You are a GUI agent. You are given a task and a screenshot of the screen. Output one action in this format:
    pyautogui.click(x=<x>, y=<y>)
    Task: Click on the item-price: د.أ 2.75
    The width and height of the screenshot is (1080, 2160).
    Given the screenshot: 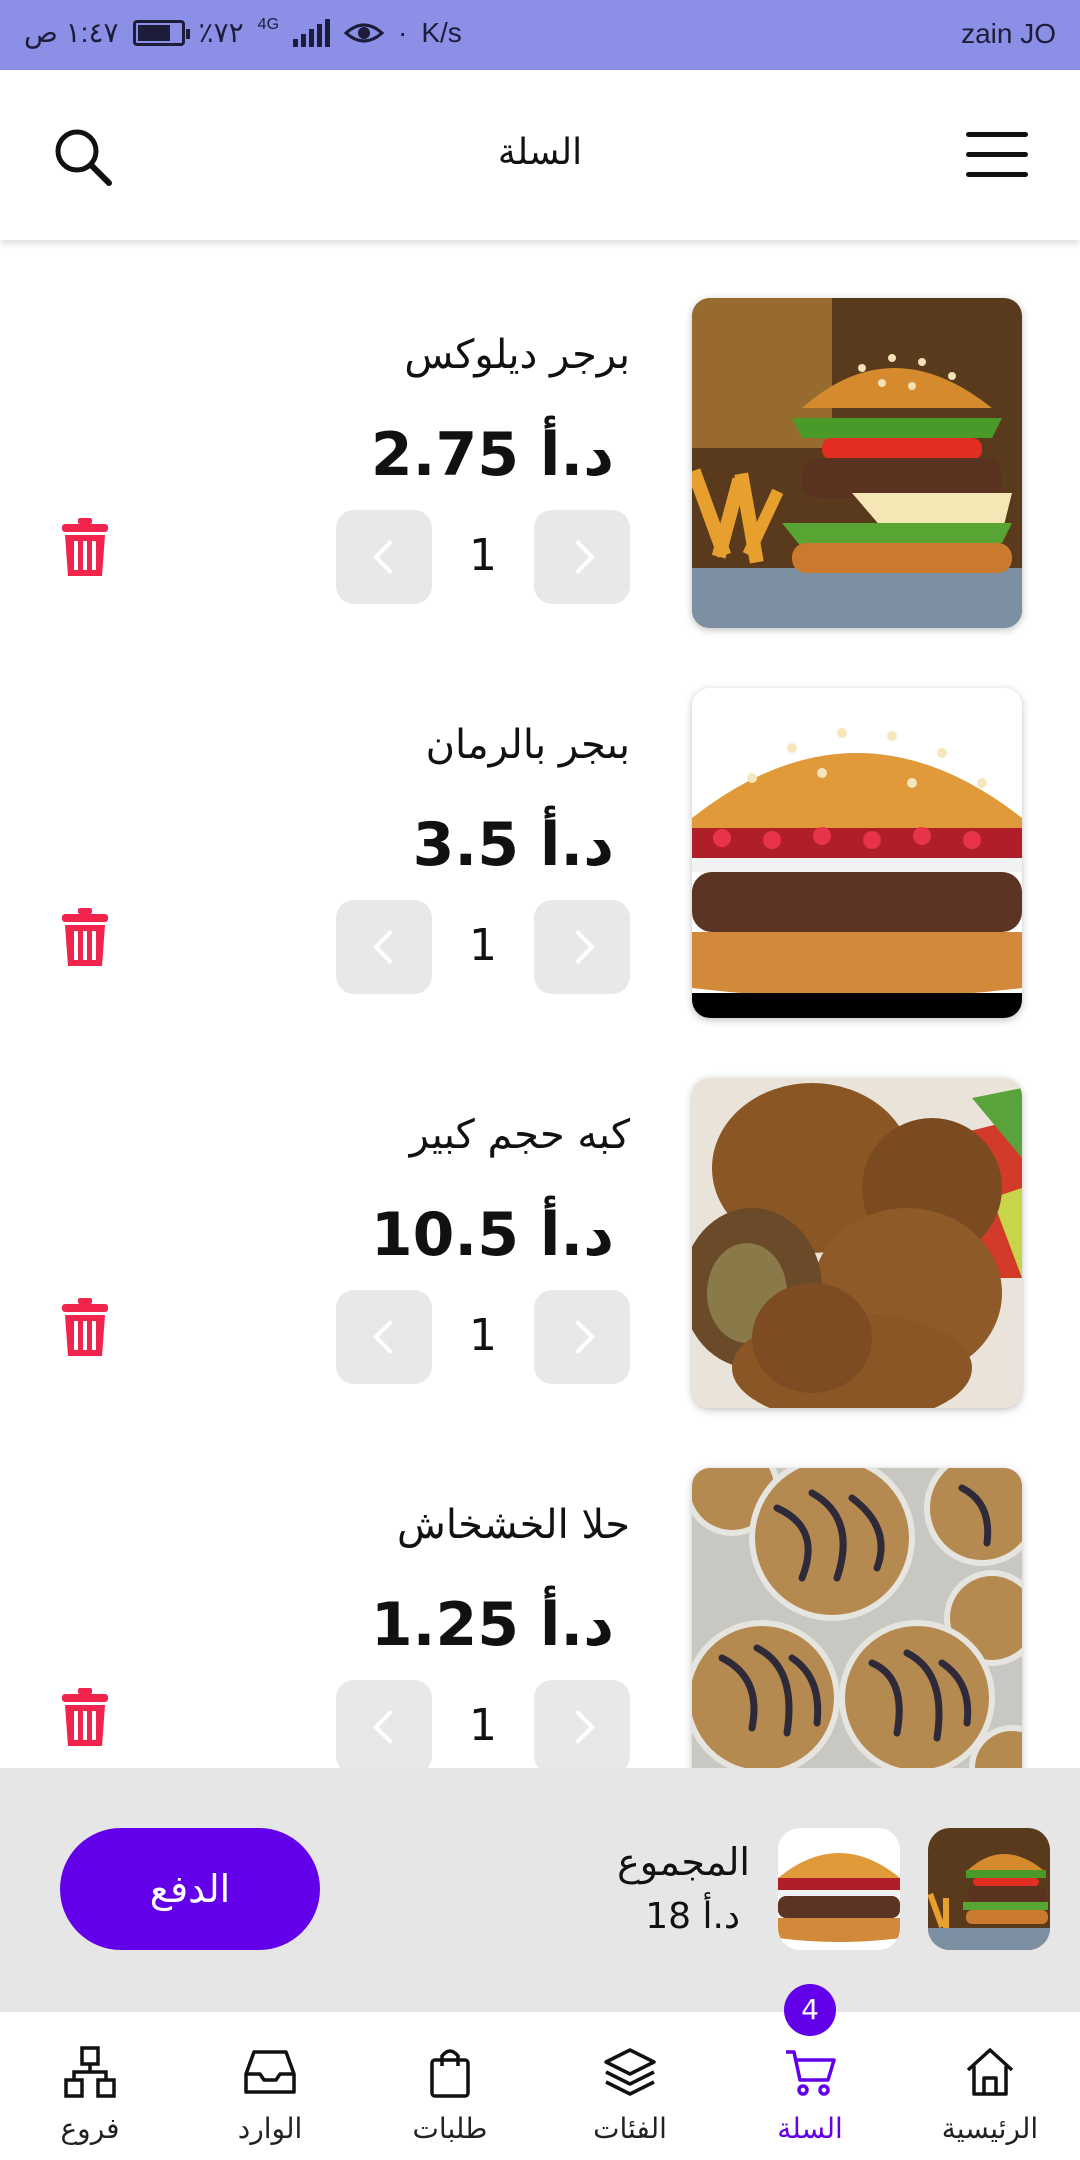 What is the action you would take?
    pyautogui.click(x=492, y=455)
    